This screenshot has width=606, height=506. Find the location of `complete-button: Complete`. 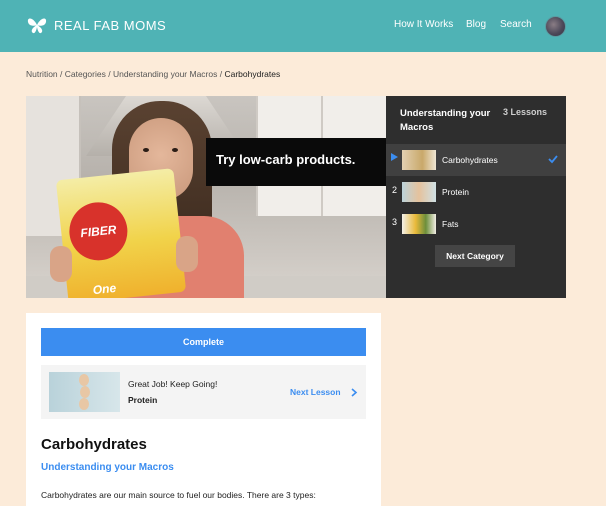

complete-button: Complete is located at coordinates (203, 342).